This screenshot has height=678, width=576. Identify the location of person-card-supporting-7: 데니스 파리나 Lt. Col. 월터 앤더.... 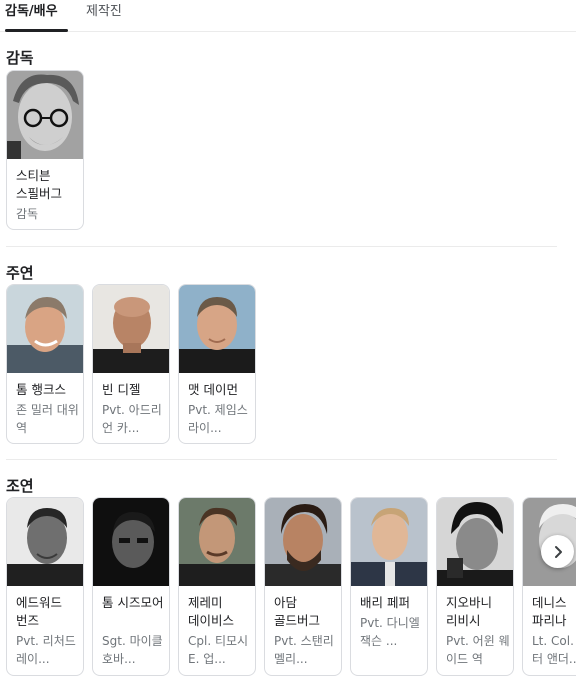
(549, 586).